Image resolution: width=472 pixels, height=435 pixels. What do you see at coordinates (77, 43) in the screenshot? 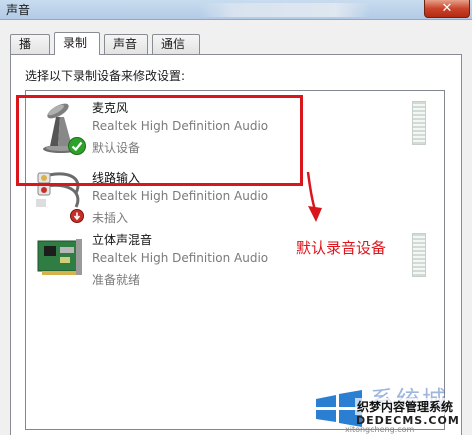
I see `tab-recording: 录制` at bounding box center [77, 43].